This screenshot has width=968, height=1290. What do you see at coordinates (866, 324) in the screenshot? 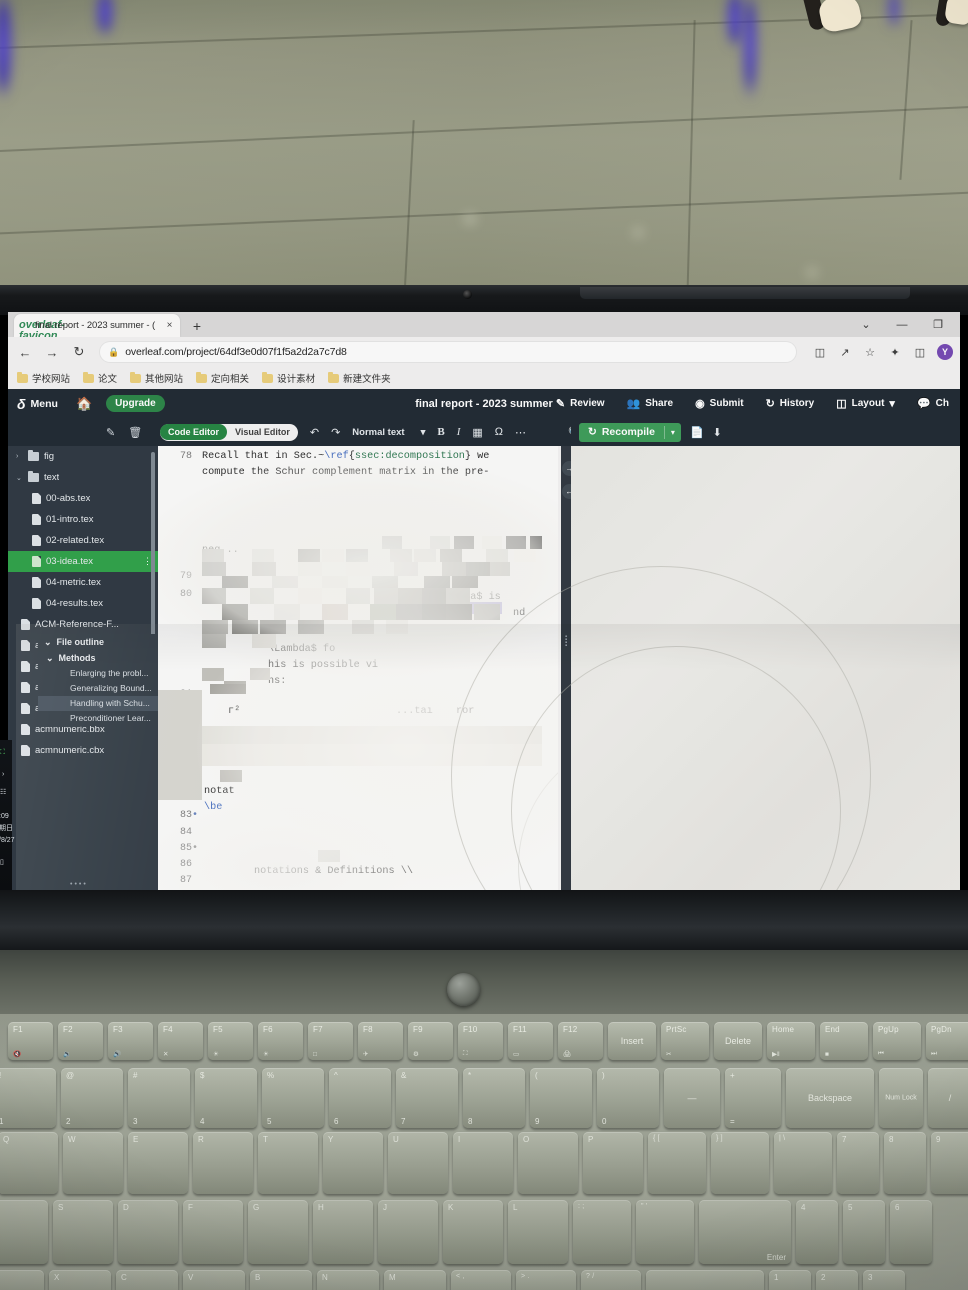
I see `tab-actions-menu-icon: ⌄` at bounding box center [866, 324].